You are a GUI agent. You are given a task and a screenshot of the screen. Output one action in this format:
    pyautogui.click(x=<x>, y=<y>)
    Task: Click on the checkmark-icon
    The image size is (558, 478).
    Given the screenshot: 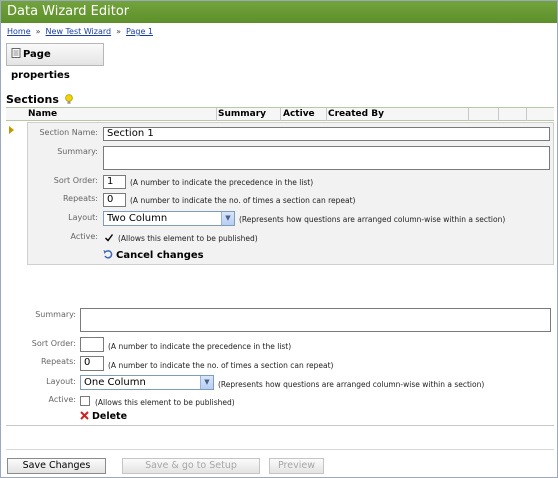 What is the action you would take?
    pyautogui.click(x=109, y=238)
    